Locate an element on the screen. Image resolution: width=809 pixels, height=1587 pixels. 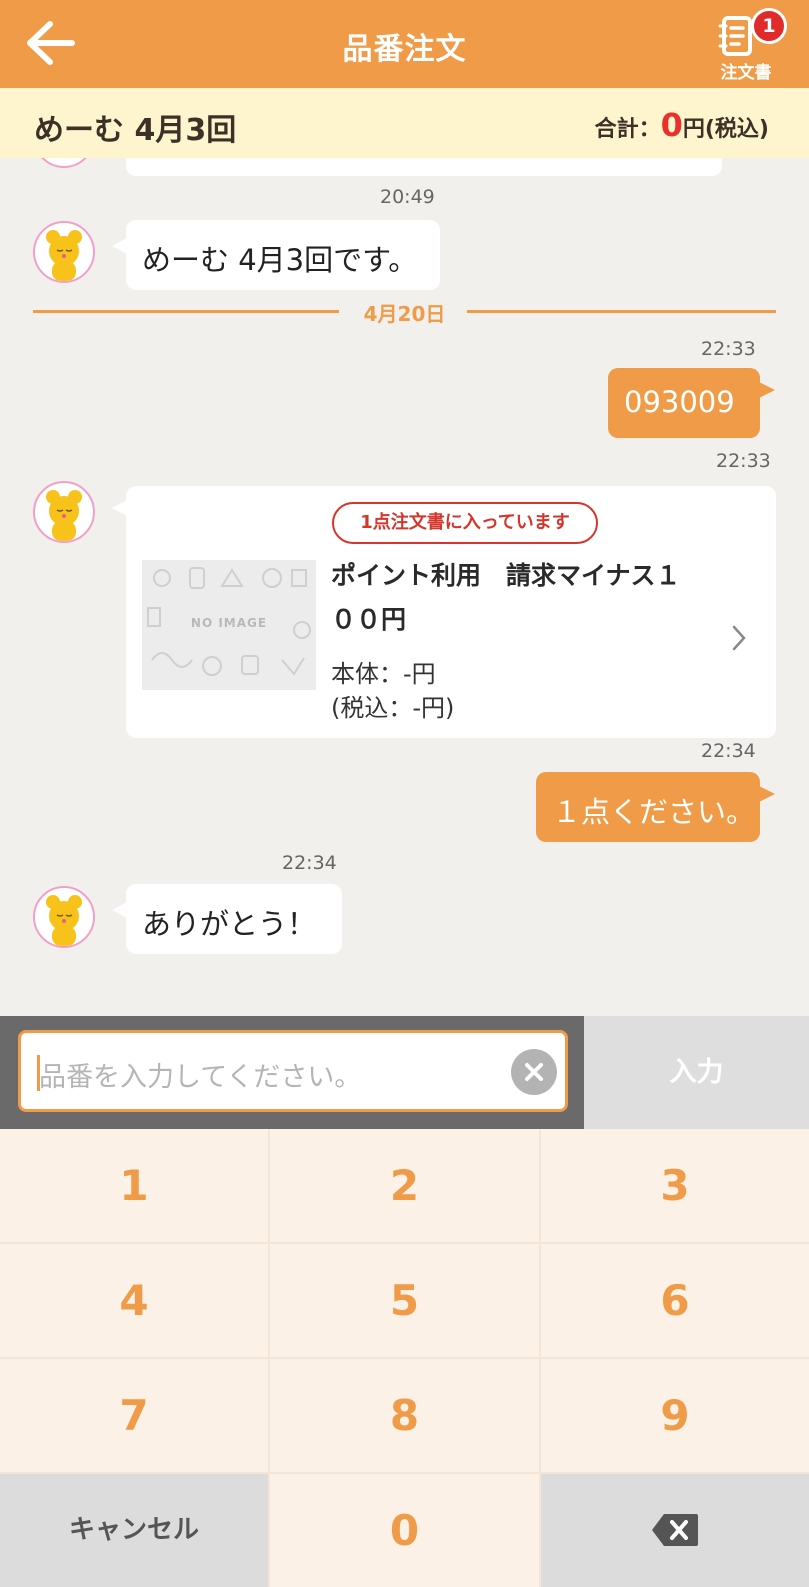
product-image-placeholder: NO IMAGE is located at coordinates (229, 625).